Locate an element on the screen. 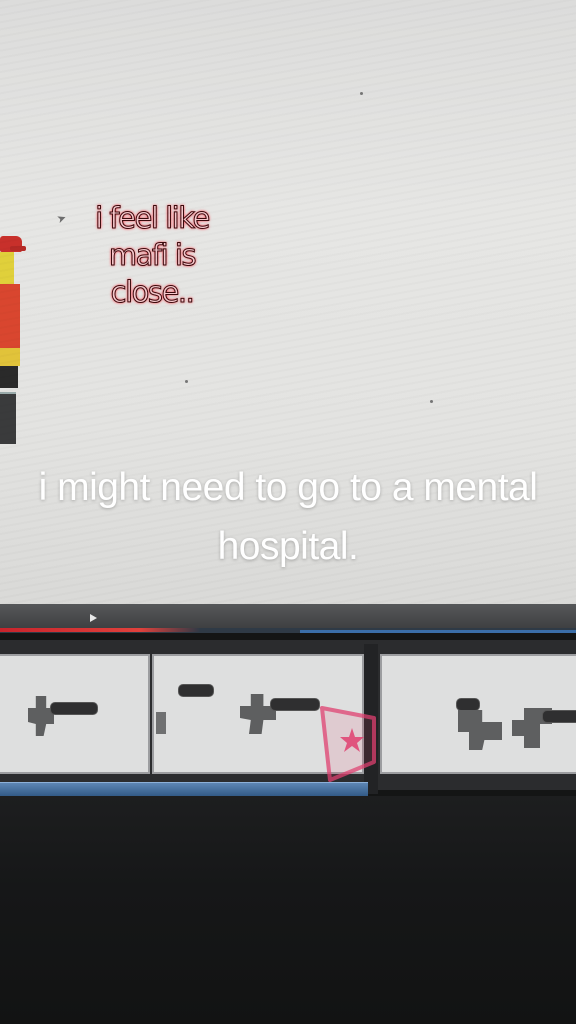 The height and width of the screenshot is (1024, 576). chat-bubble-text: i feel like mafi is close.. is located at coordinates (153, 255).